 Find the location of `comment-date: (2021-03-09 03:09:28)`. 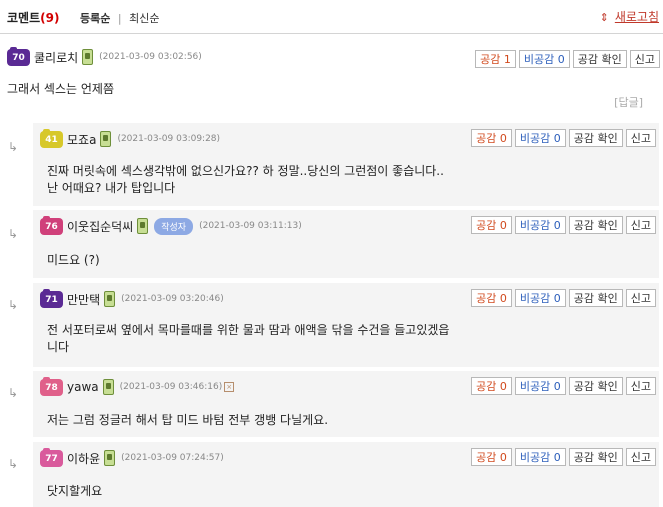

comment-date: (2021-03-09 03:09:28) is located at coordinates (169, 139).